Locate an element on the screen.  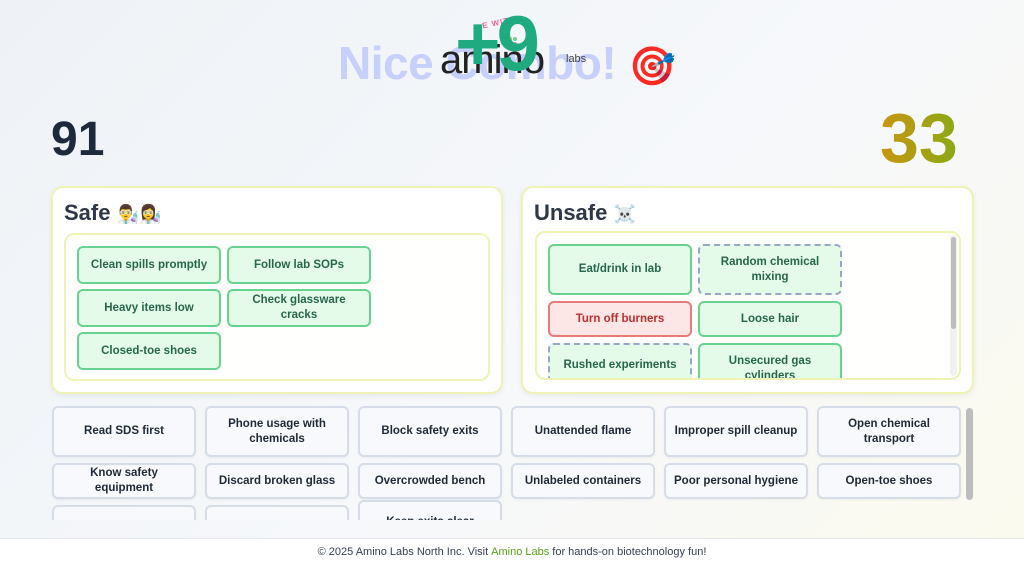
logo-suffix: labs is located at coordinates (576, 59).